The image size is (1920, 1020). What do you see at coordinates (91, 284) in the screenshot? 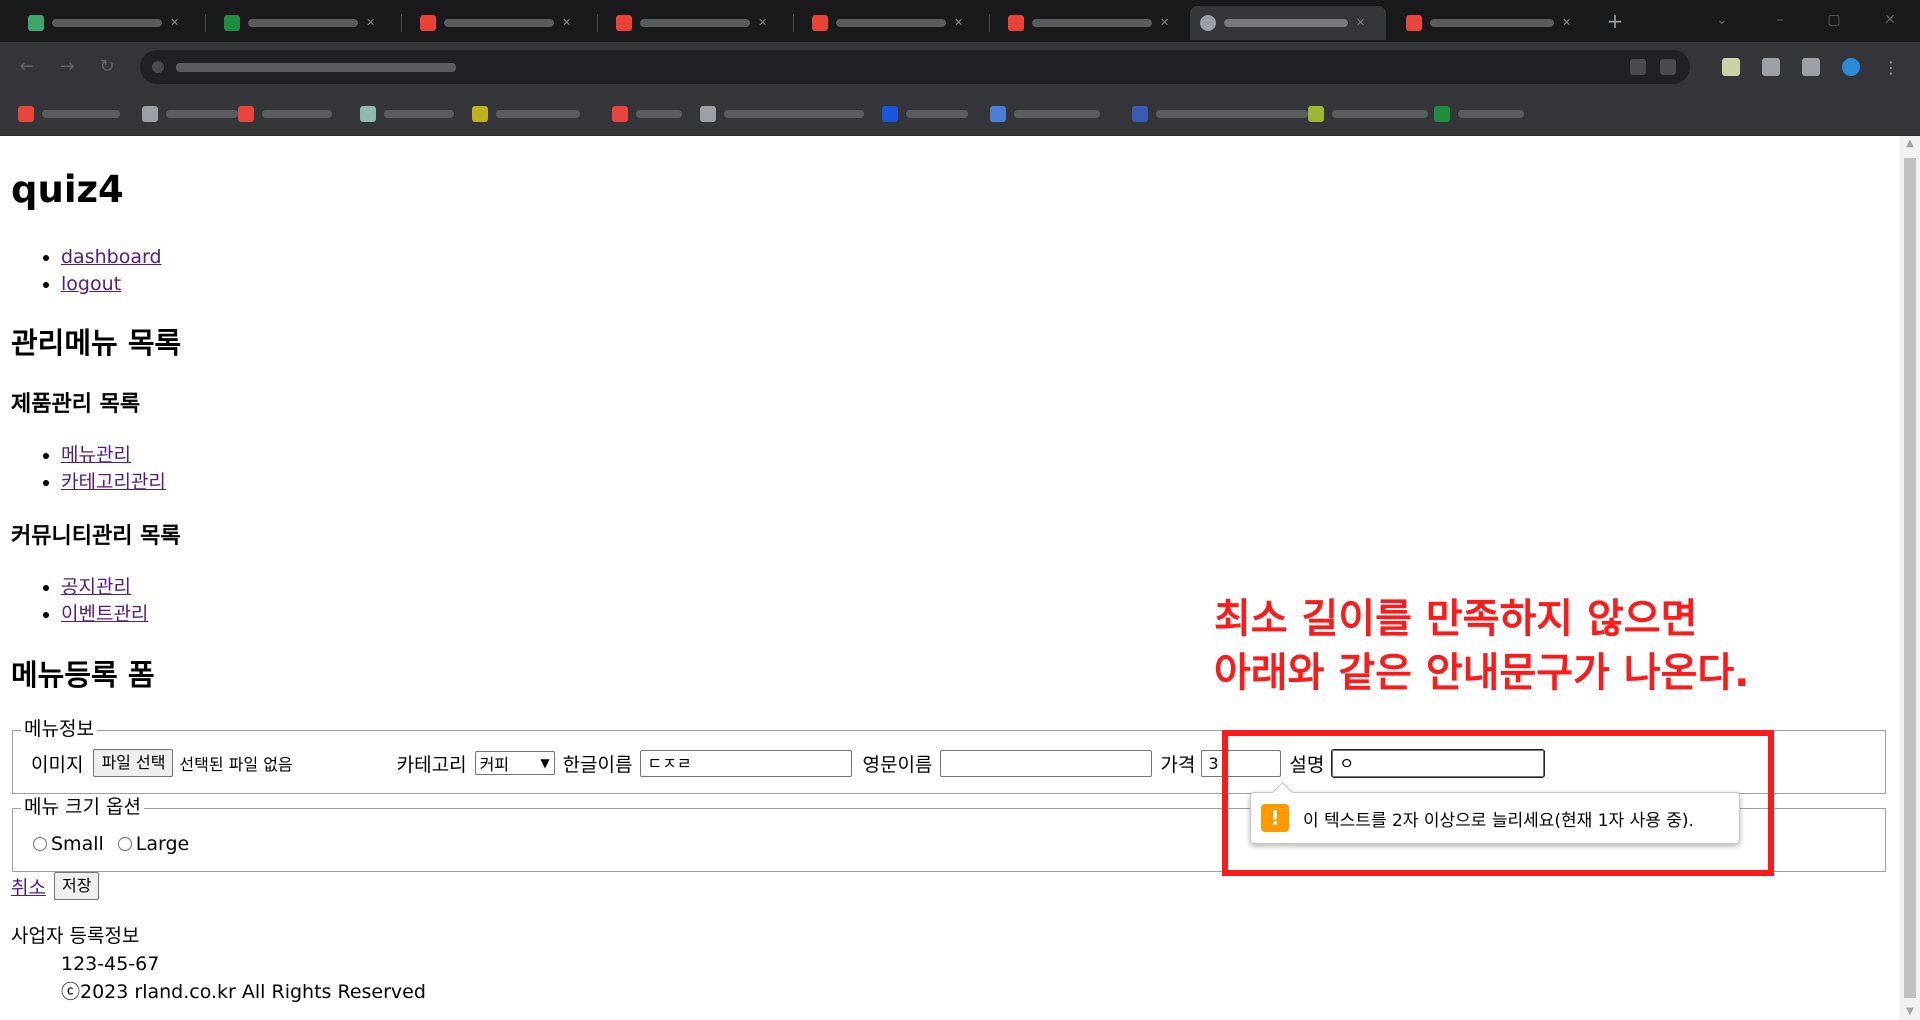
I see `logout-link: logout` at bounding box center [91, 284].